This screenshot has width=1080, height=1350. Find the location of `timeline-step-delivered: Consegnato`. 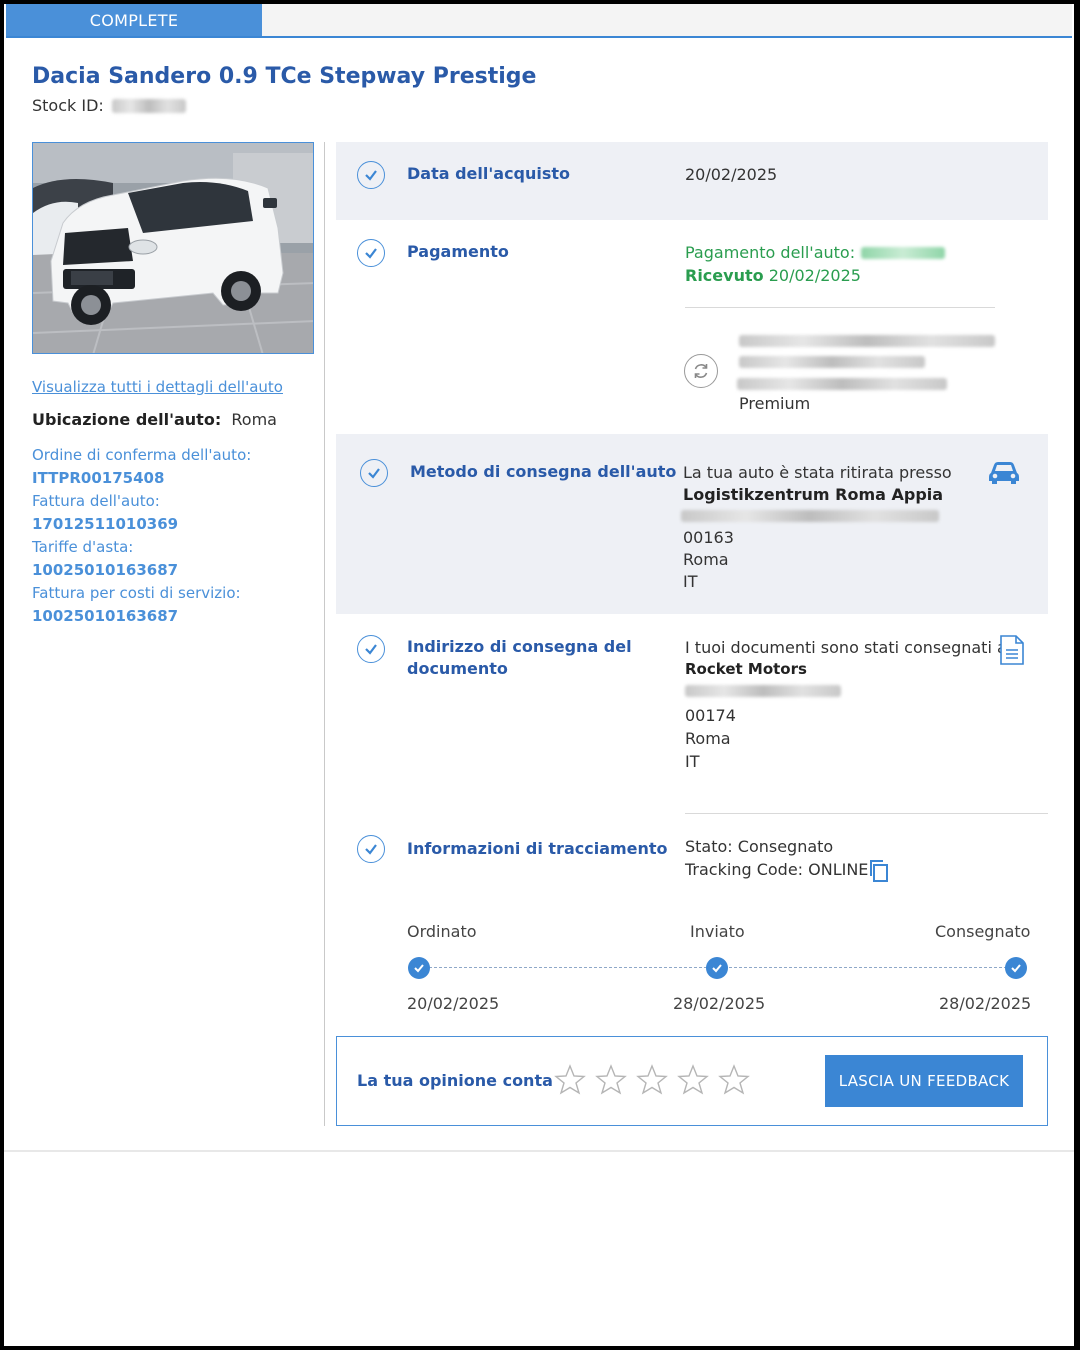

timeline-step-delivered: Consegnato is located at coordinates (983, 931).